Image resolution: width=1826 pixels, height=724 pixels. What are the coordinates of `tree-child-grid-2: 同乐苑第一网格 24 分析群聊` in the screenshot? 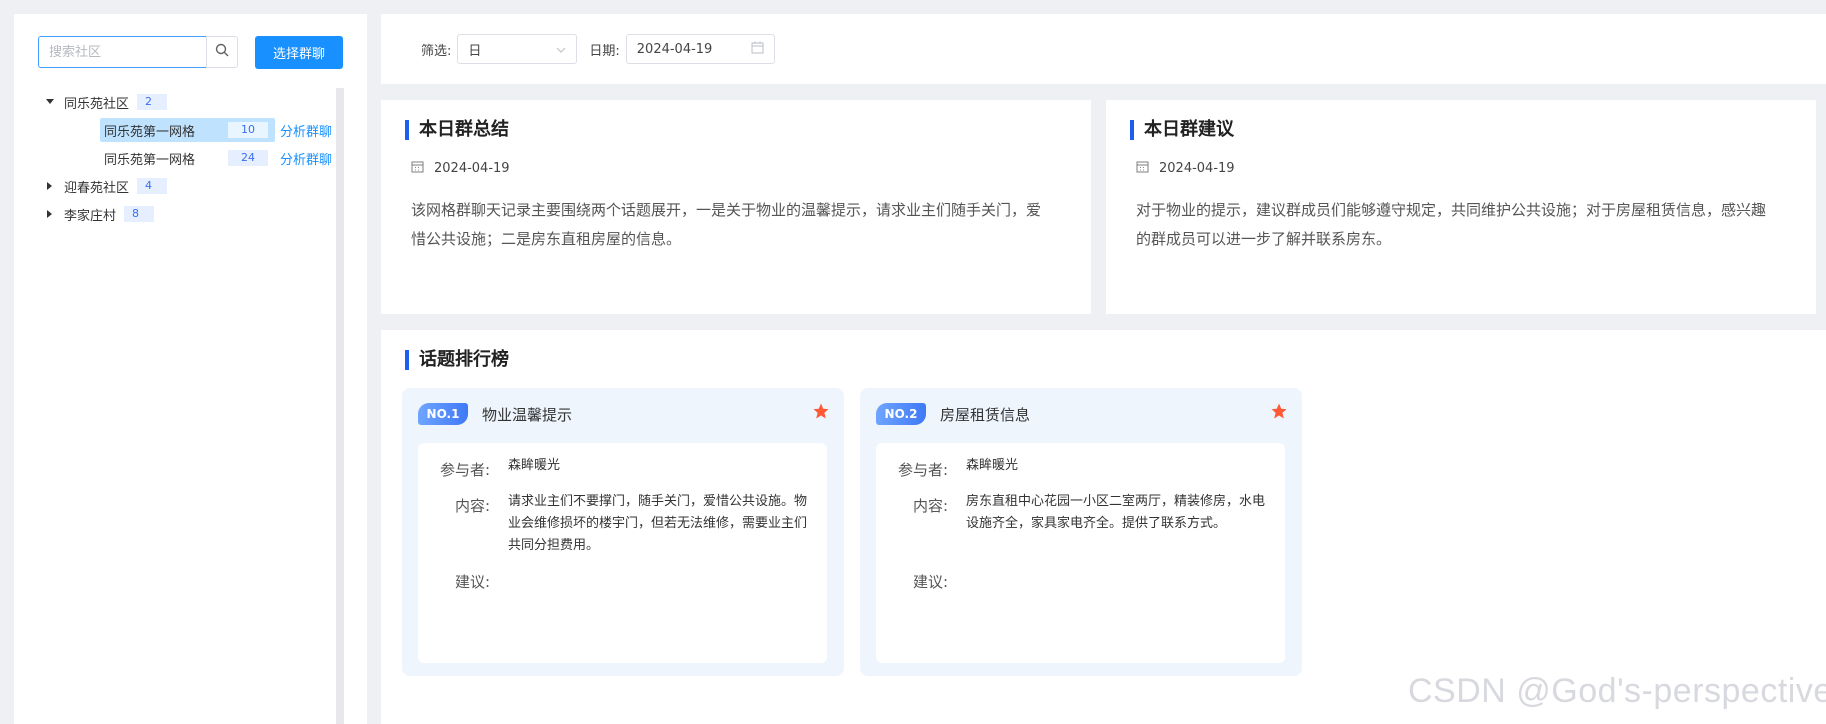 It's located at (188, 158).